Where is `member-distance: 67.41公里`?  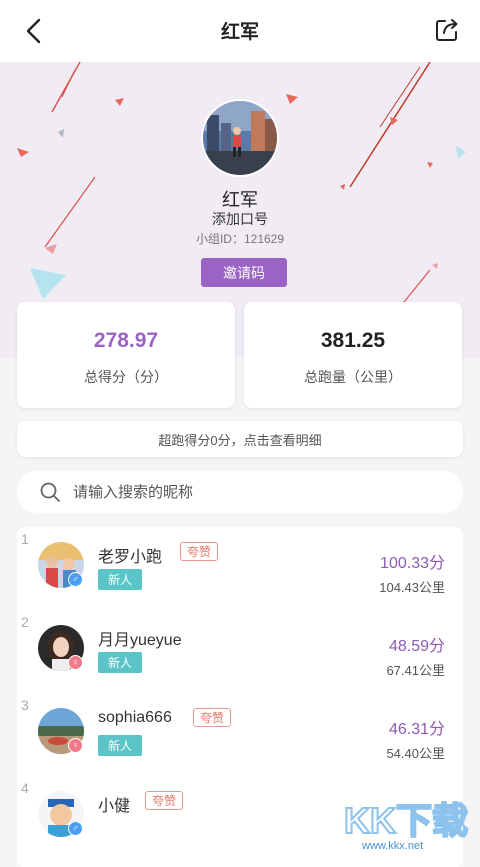 member-distance: 67.41公里 is located at coordinates (415, 670).